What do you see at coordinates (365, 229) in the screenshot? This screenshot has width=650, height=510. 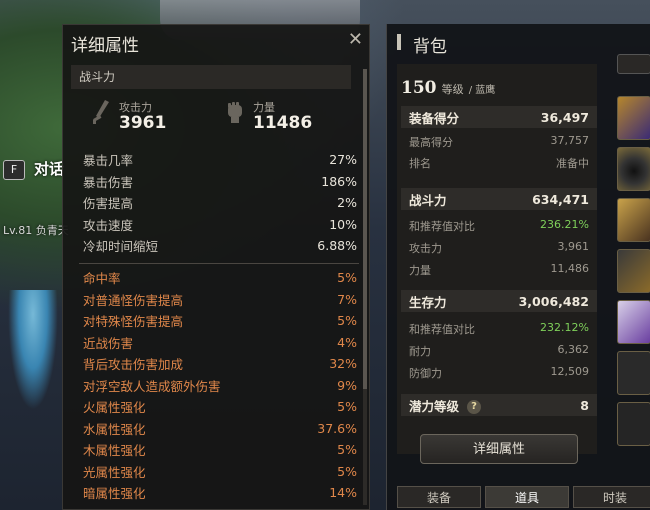 I see `scrollbar-thumb` at bounding box center [365, 229].